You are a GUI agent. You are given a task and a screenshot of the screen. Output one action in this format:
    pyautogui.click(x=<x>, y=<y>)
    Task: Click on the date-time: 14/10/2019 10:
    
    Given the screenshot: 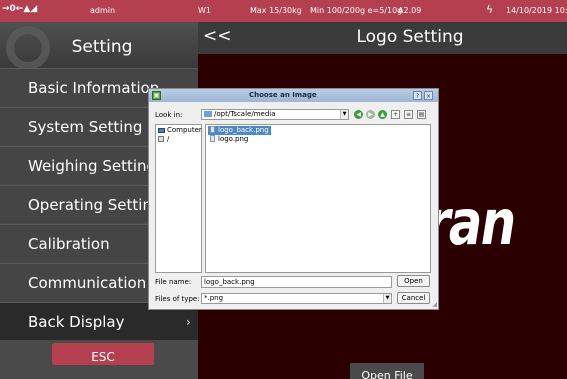 What is the action you would take?
    pyautogui.click(x=536, y=10)
    